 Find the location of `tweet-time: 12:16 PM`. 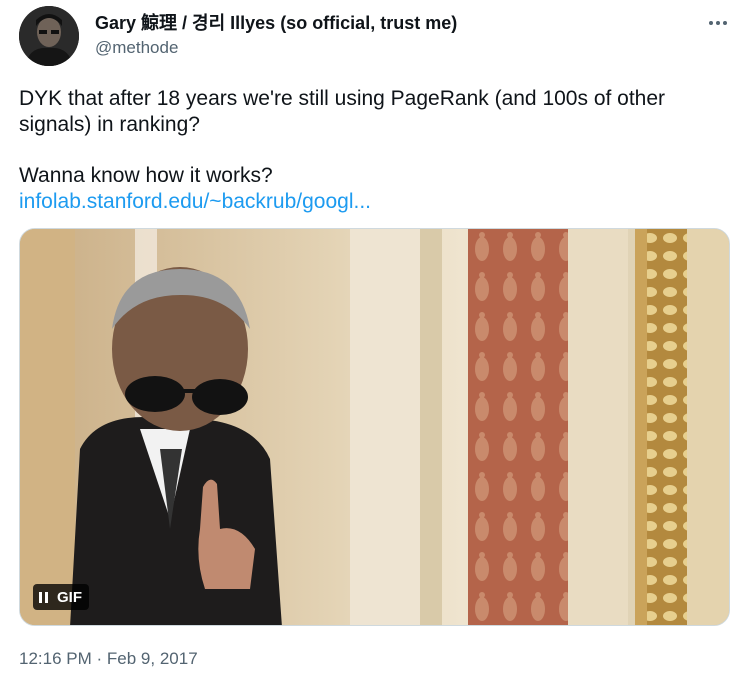

tweet-time: 12:16 PM is located at coordinates (55, 658).